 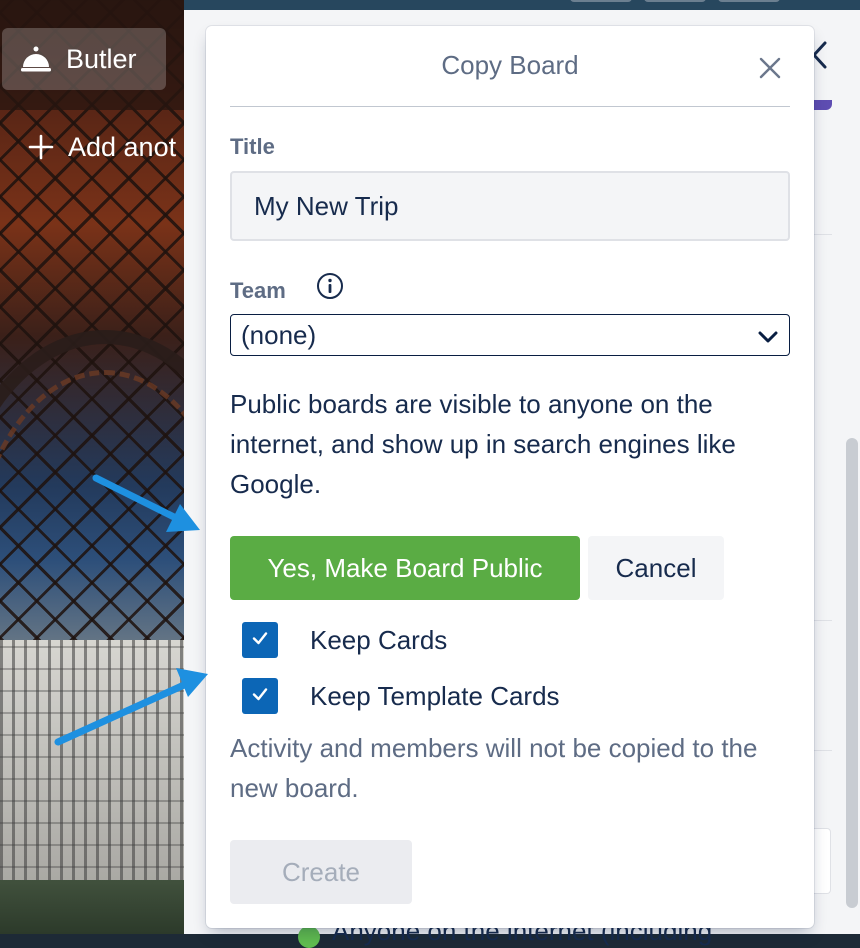 I want to click on close-icon, so click(x=770, y=72).